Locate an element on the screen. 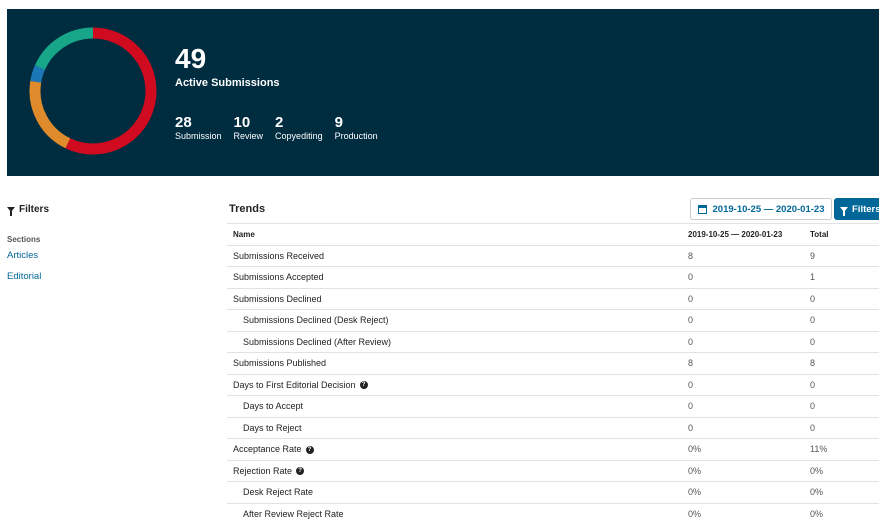 This screenshot has width=879, height=522. donut-segment-review is located at coordinates (50, 114).